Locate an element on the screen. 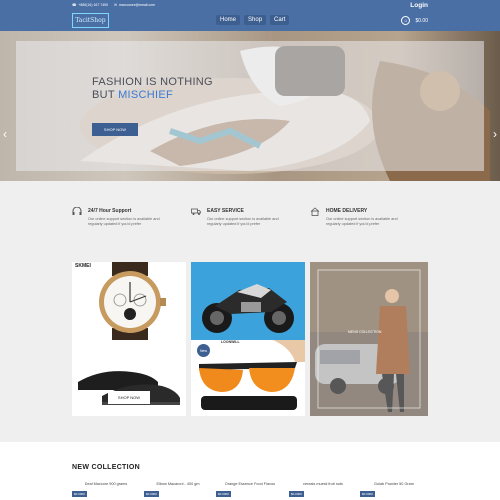 The width and height of the screenshot is (500, 500). shopping-bag-icon: ⌂ is located at coordinates (406, 20).